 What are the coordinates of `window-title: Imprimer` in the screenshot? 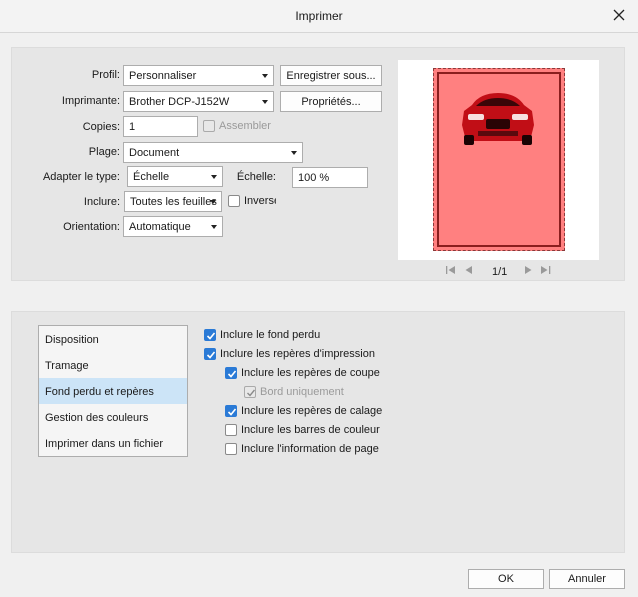 It's located at (319, 16).